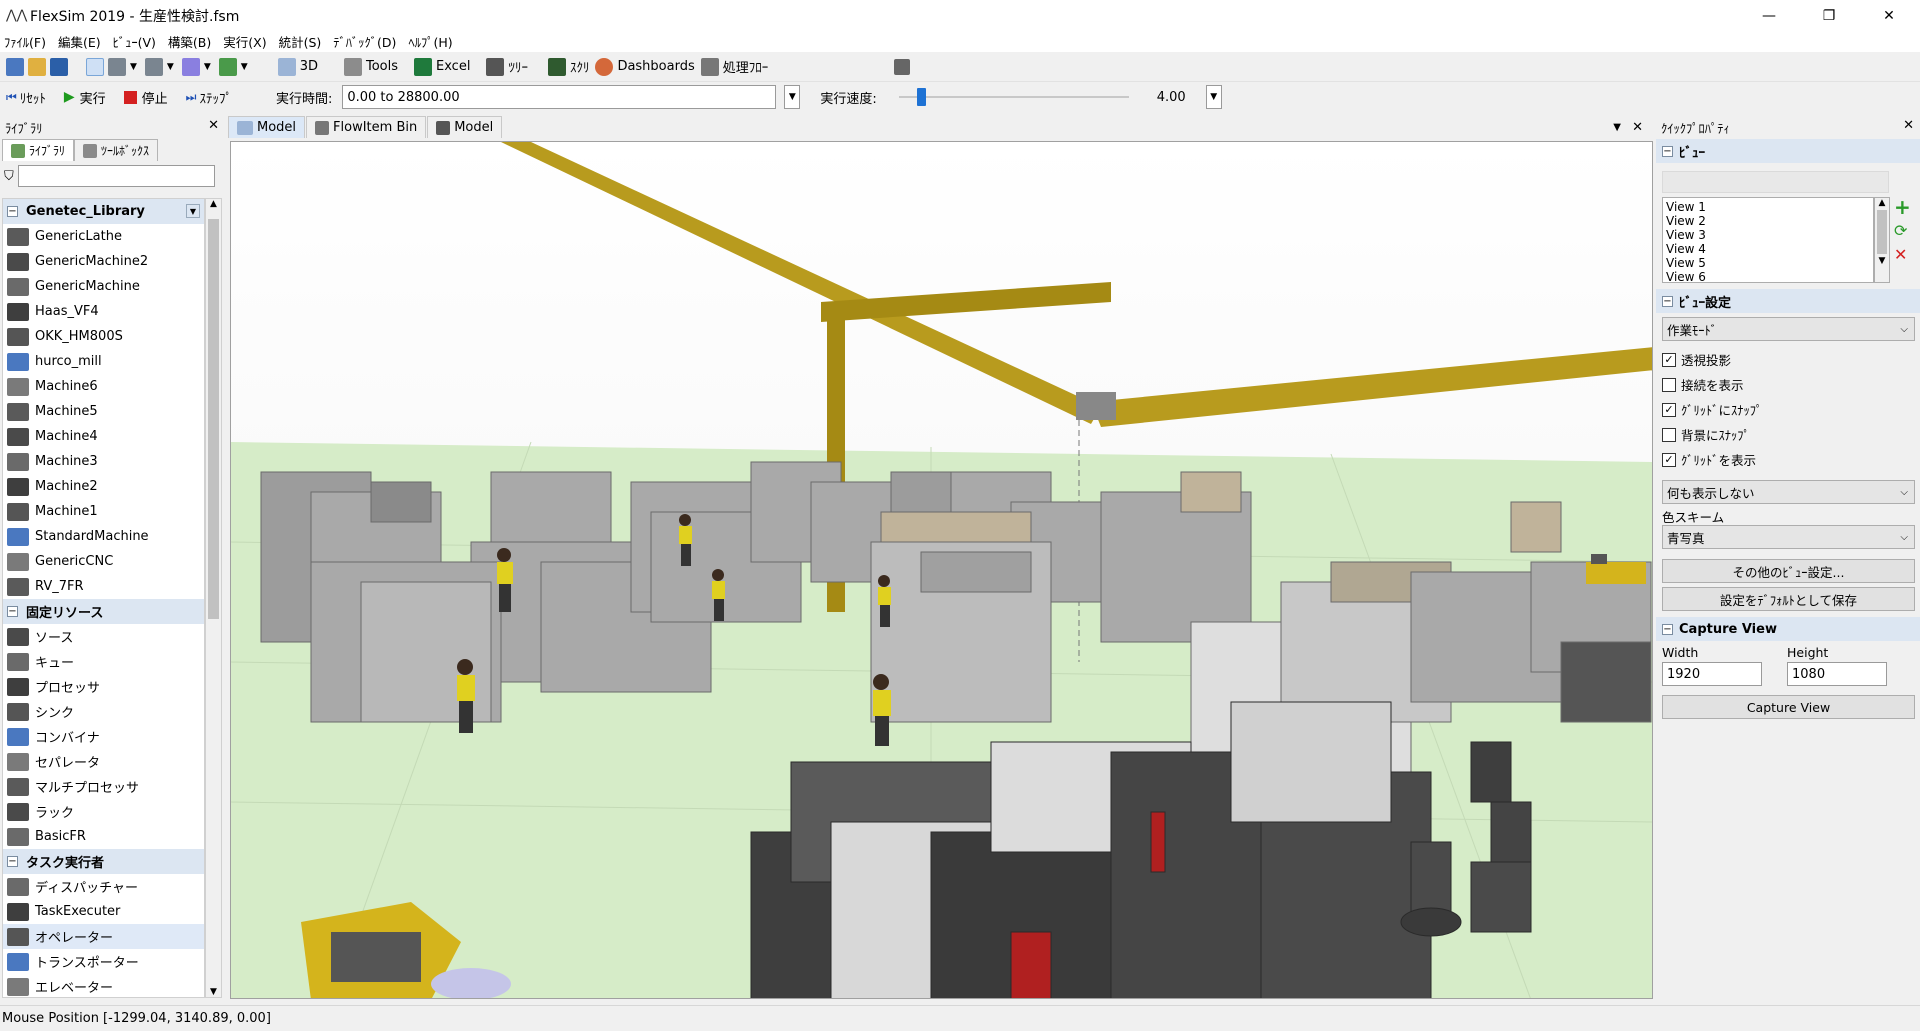  Describe the element at coordinates (153, 66) in the screenshot. I see `object-mode-icon` at that location.